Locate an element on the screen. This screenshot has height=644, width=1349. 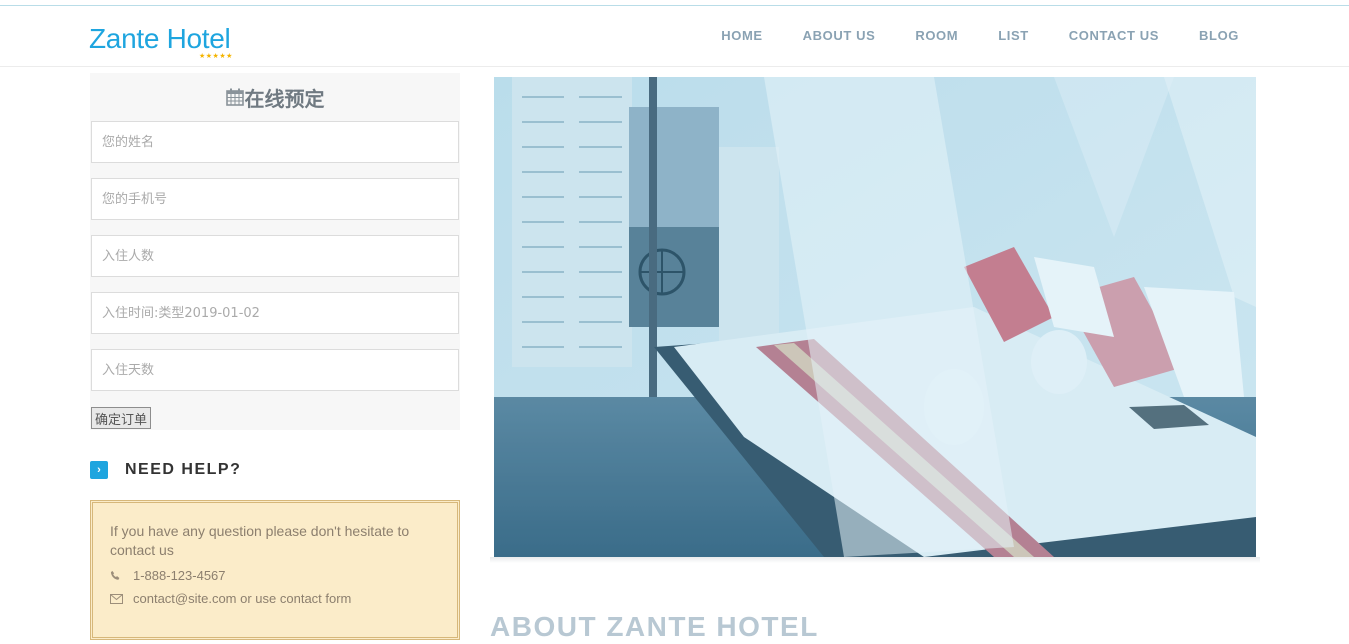
about-heading: ABOUT ZANTE HOTEL is located at coordinates (654, 626).